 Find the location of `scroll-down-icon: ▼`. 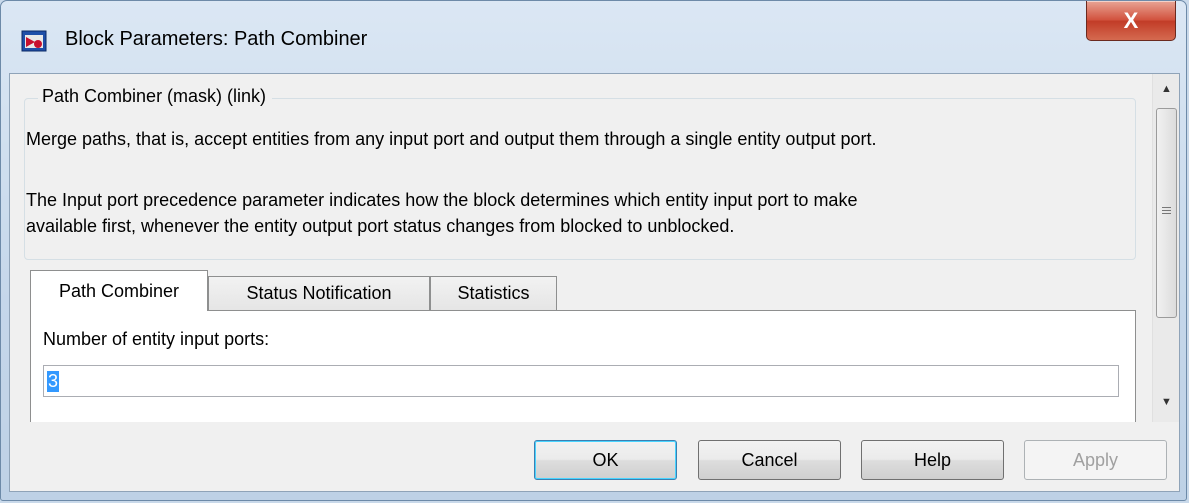

scroll-down-icon: ▼ is located at coordinates (1166, 402).